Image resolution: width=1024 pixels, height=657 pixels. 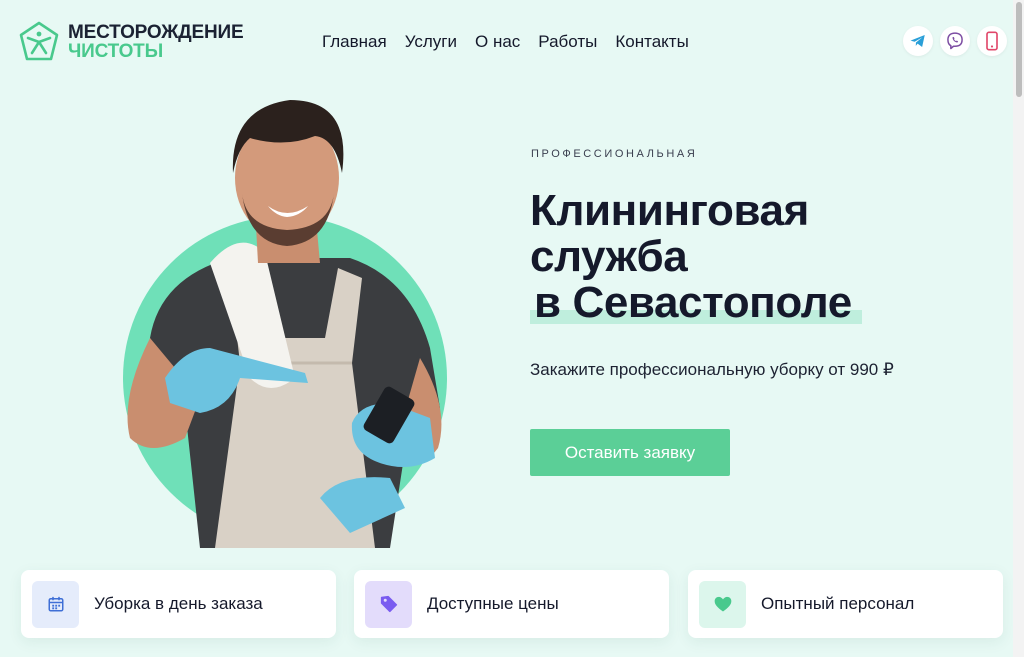 I want to click on heart-icon, so click(x=722, y=604).